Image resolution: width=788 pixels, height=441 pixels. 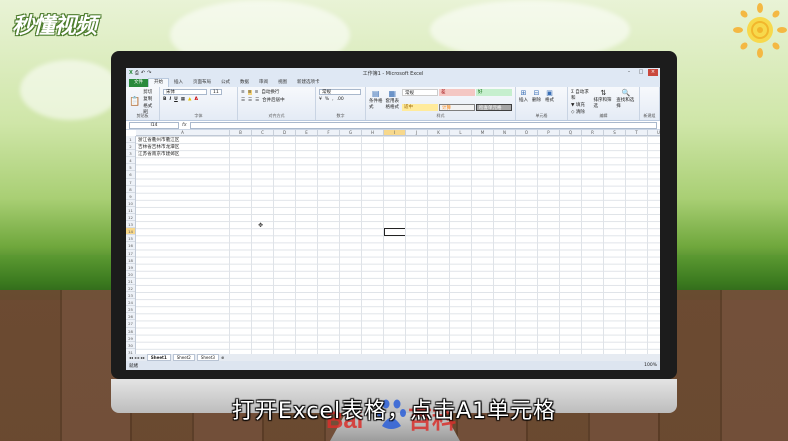 What do you see at coordinates (183, 357) in the screenshot?
I see `sheet-tab-2: Sheet2` at bounding box center [183, 357].